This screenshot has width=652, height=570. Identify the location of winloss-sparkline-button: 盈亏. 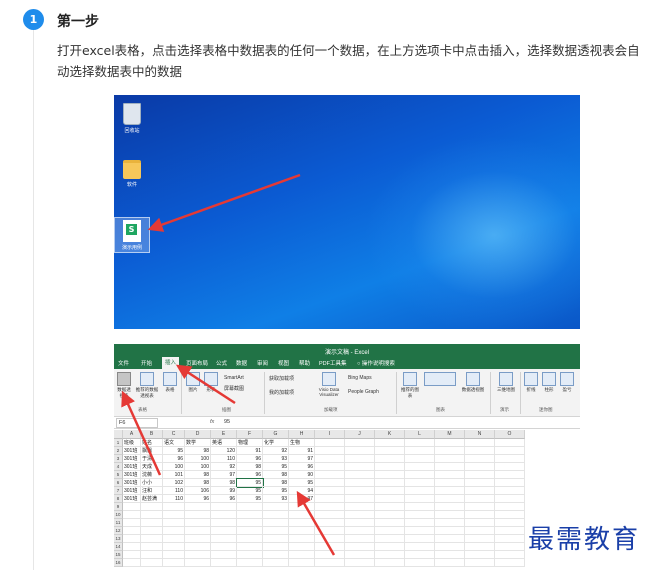
(567, 382).